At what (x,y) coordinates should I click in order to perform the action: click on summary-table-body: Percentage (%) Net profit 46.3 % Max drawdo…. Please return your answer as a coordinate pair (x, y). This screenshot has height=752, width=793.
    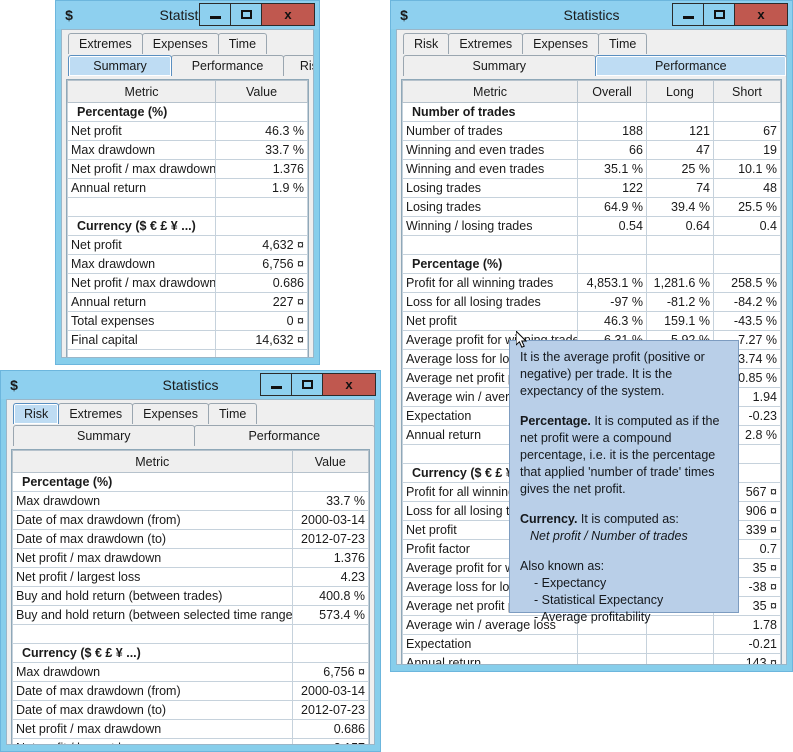
    Looking at the image, I should click on (187, 229).